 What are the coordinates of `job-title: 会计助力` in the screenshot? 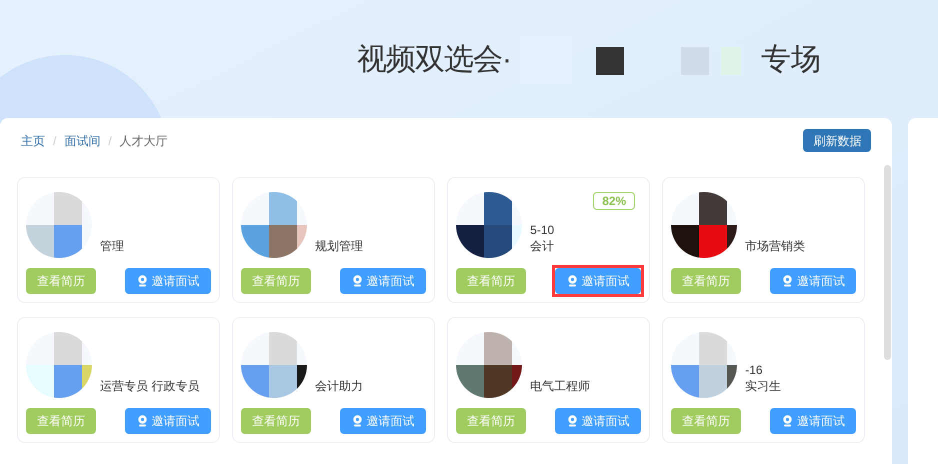 It's located at (339, 386).